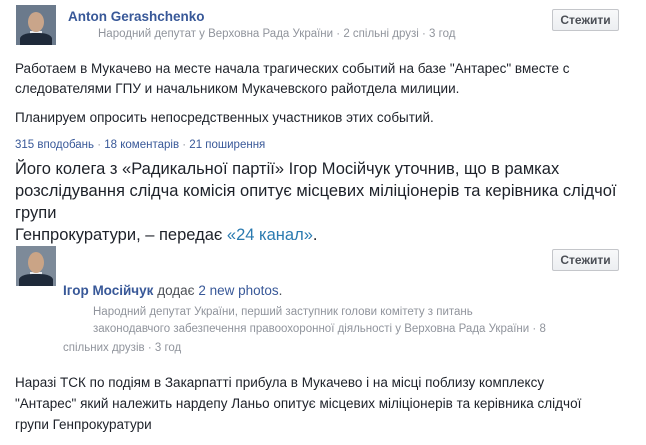 The width and height of the screenshot is (646, 445). What do you see at coordinates (315, 235) in the screenshot?
I see `article-text: .` at bounding box center [315, 235].